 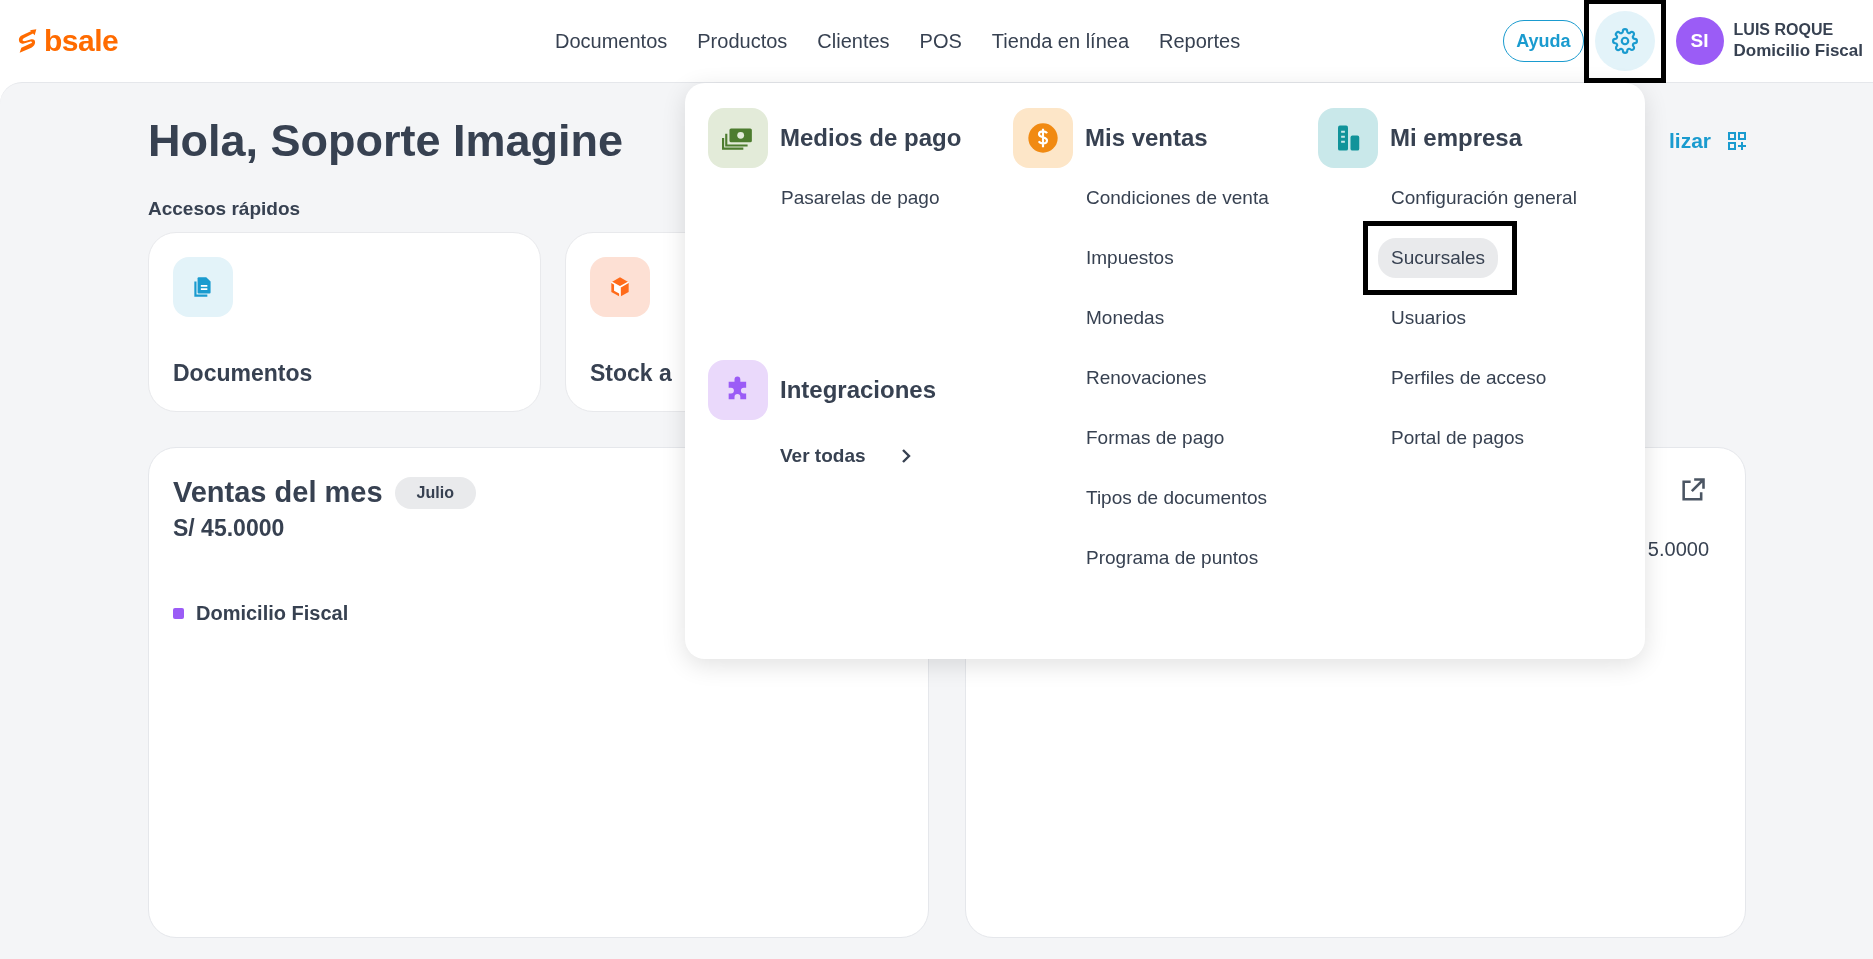 I want to click on greeting-title: Hola, Soporte Imagine, so click(x=386, y=140).